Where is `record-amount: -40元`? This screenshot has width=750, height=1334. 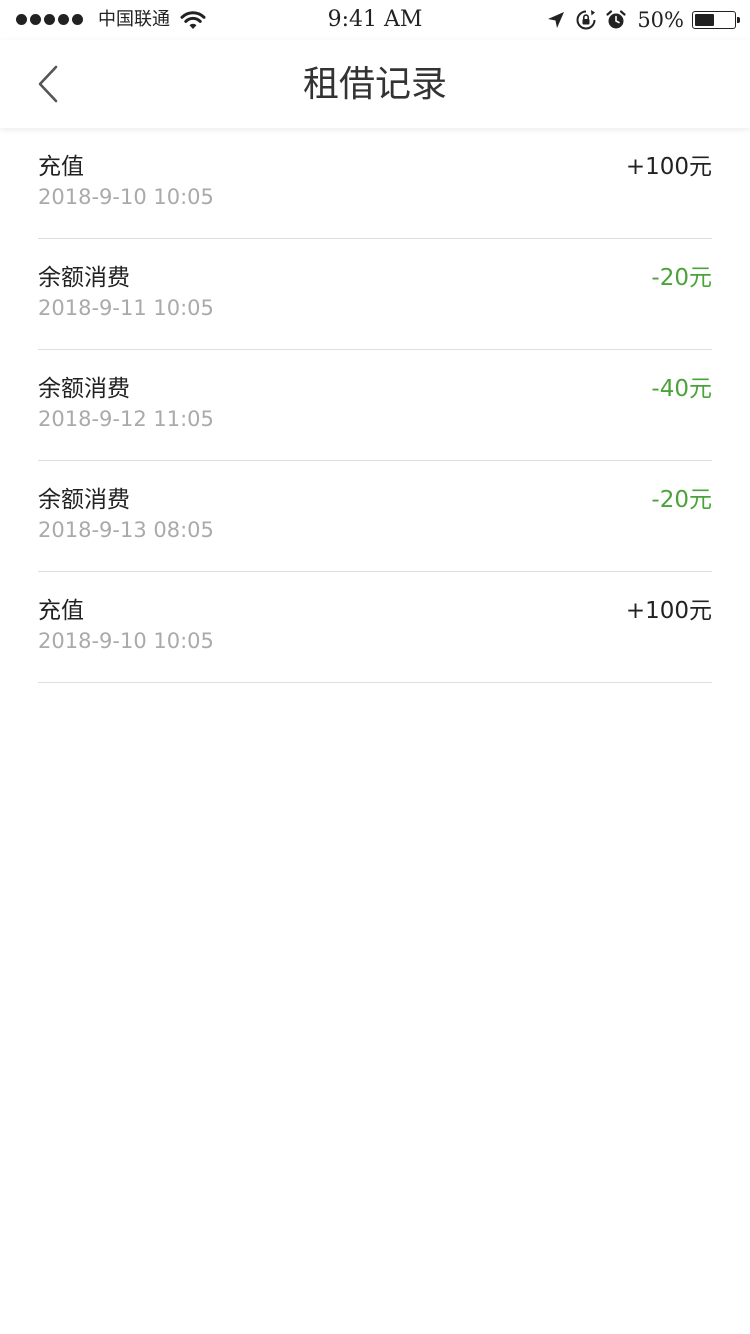
record-amount: -40元 is located at coordinates (681, 389).